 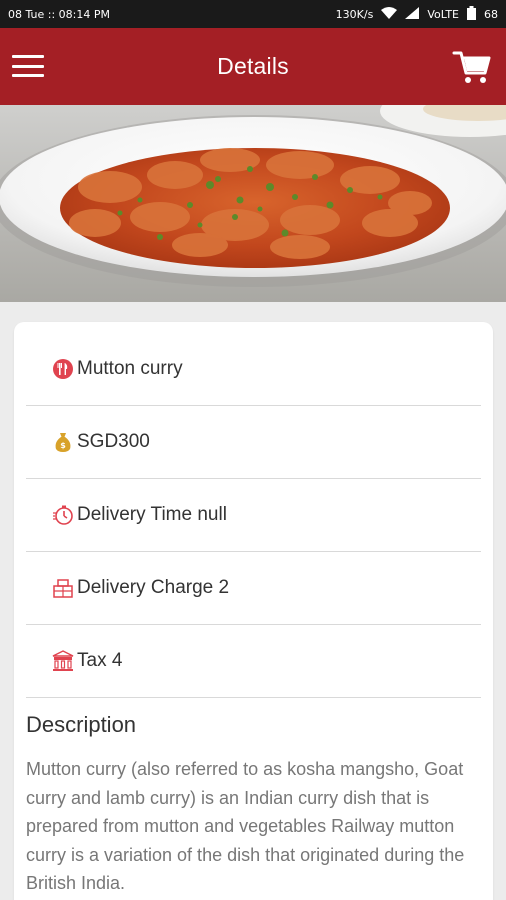 I want to click on tax-building-icon, so click(x=63, y=661).